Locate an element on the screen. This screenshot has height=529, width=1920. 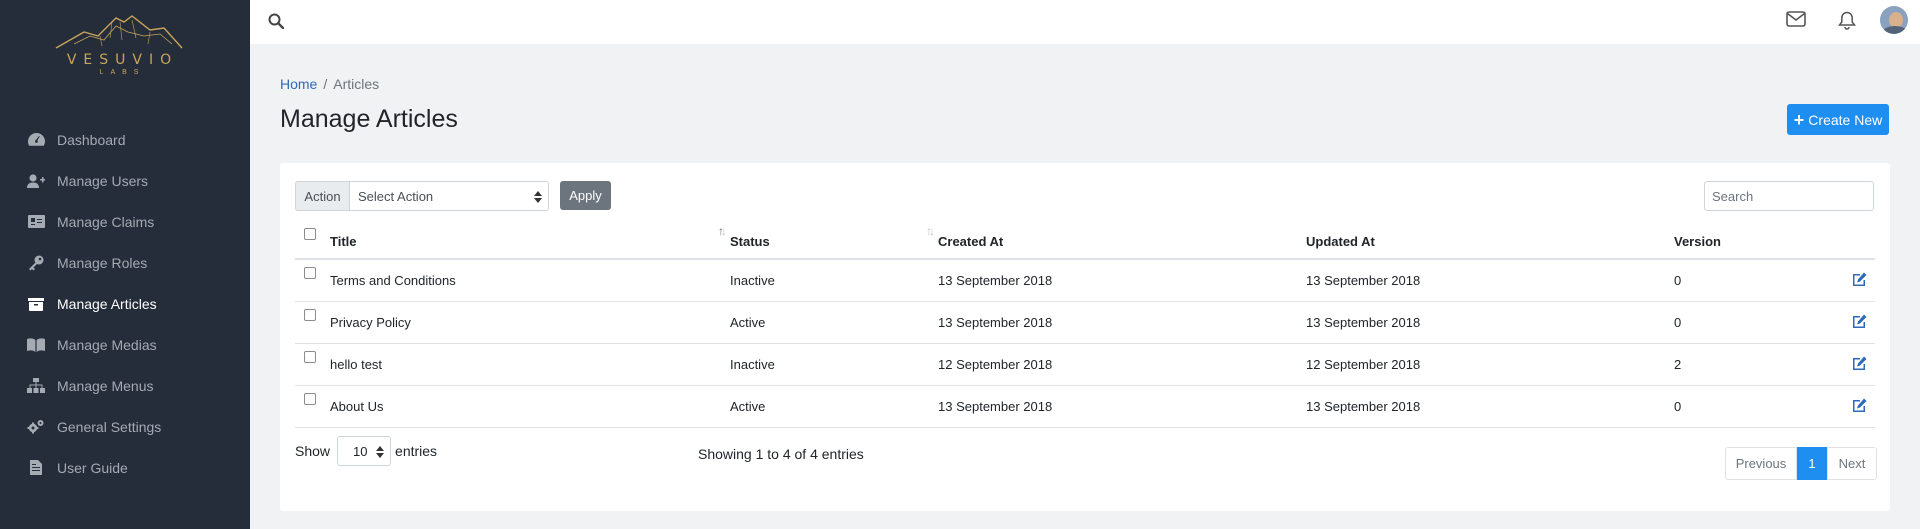
dashboard-icon is located at coordinates (36, 140).